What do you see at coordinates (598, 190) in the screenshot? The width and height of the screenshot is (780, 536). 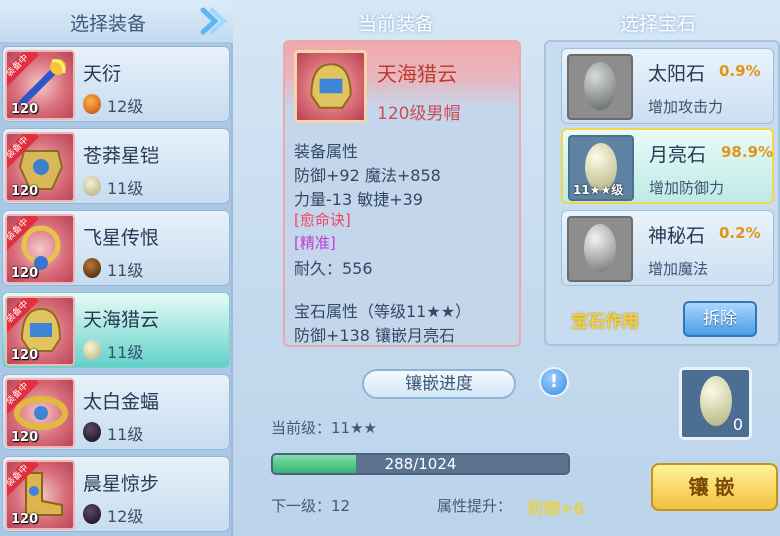 I see `gem-icon-level: 11★★级` at bounding box center [598, 190].